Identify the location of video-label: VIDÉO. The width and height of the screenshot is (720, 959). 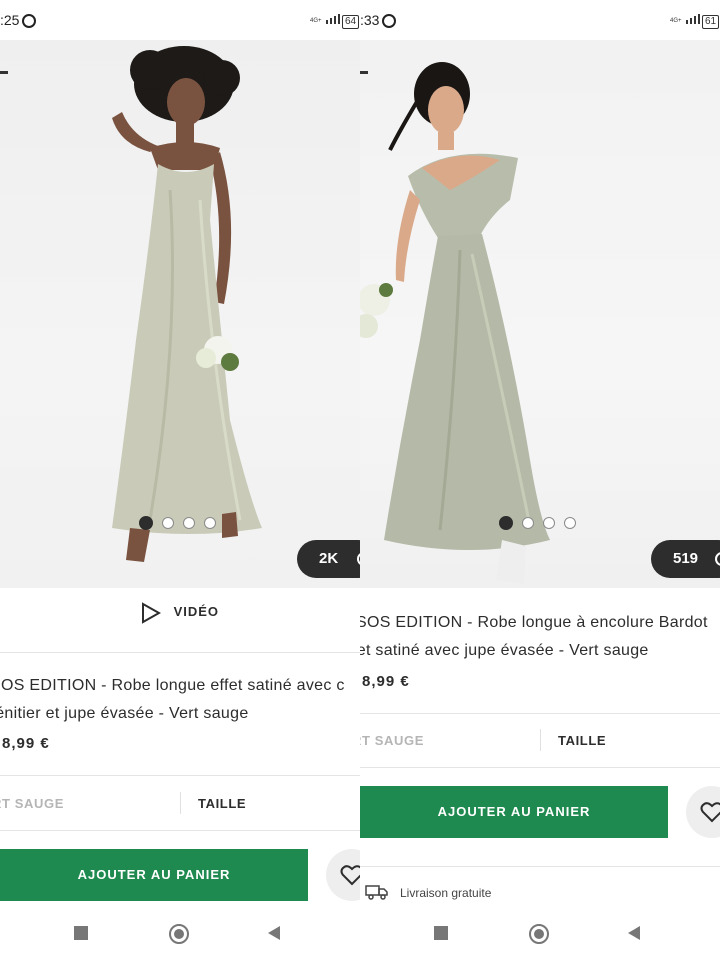
(196, 611).